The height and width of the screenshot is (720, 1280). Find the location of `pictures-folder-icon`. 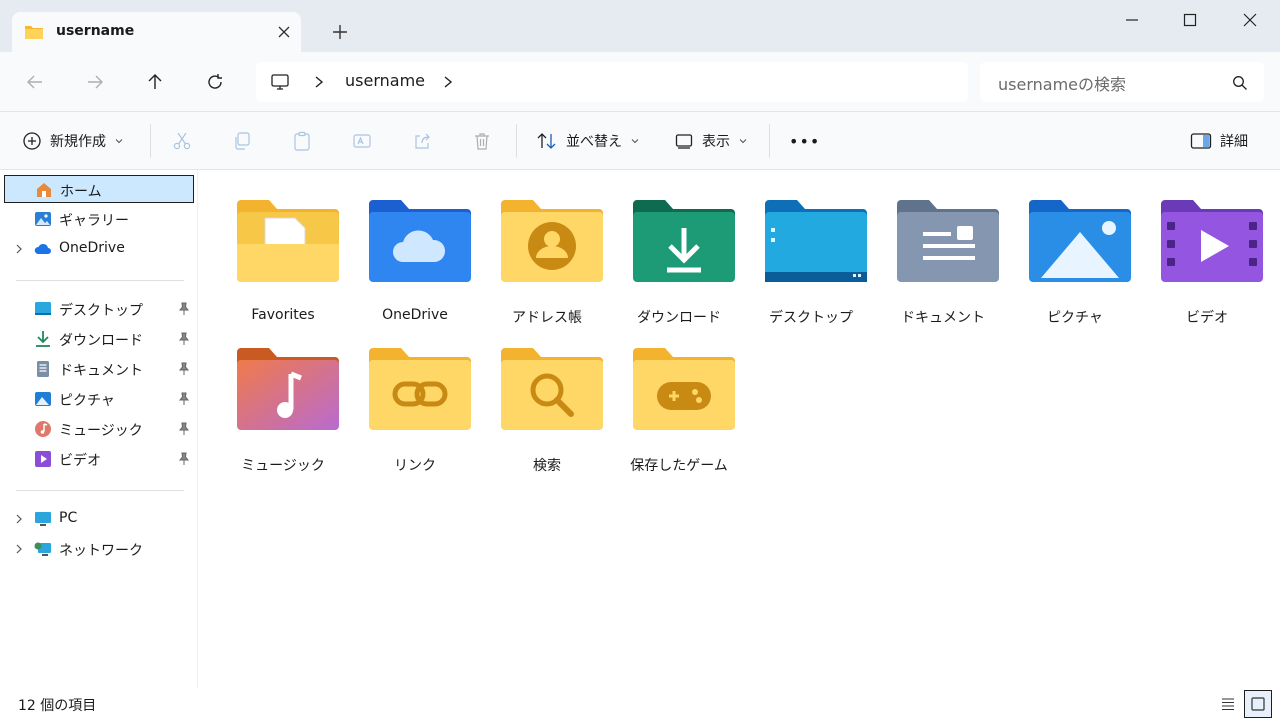

pictures-folder-icon is located at coordinates (1080, 241).